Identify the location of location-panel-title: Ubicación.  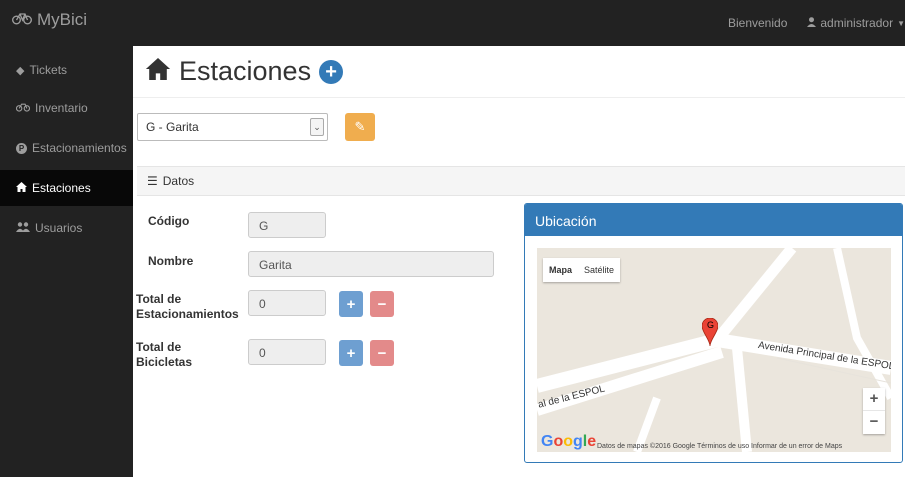
(713, 220).